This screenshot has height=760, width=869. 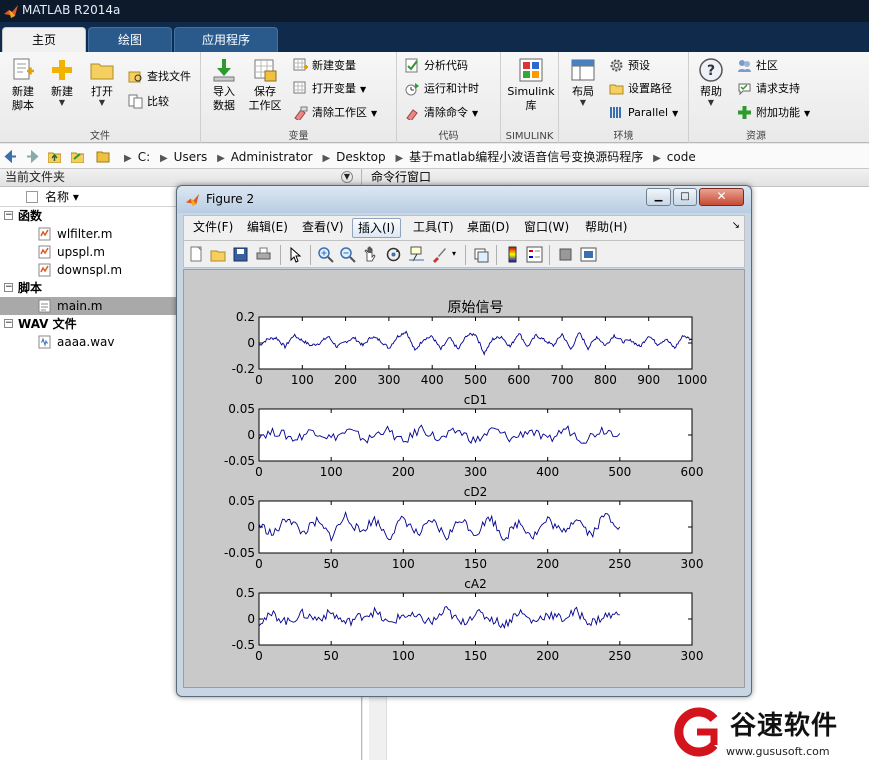 I want to click on up-folder-icon, so click(x=54, y=156).